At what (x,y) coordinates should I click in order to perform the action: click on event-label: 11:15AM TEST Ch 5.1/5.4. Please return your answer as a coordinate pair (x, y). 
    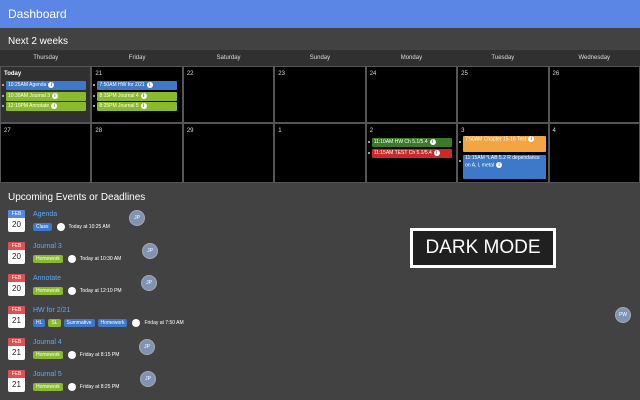
    Looking at the image, I should click on (402, 153).